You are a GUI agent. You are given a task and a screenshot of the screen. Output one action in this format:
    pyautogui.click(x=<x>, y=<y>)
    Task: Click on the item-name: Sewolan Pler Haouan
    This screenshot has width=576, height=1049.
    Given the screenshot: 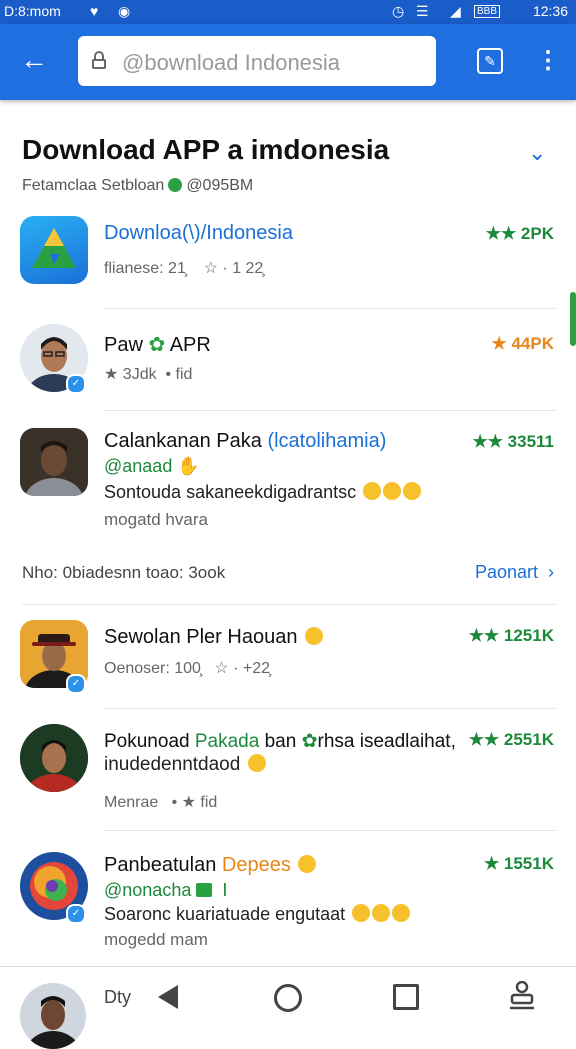 What is the action you would take?
    pyautogui.click(x=214, y=637)
    